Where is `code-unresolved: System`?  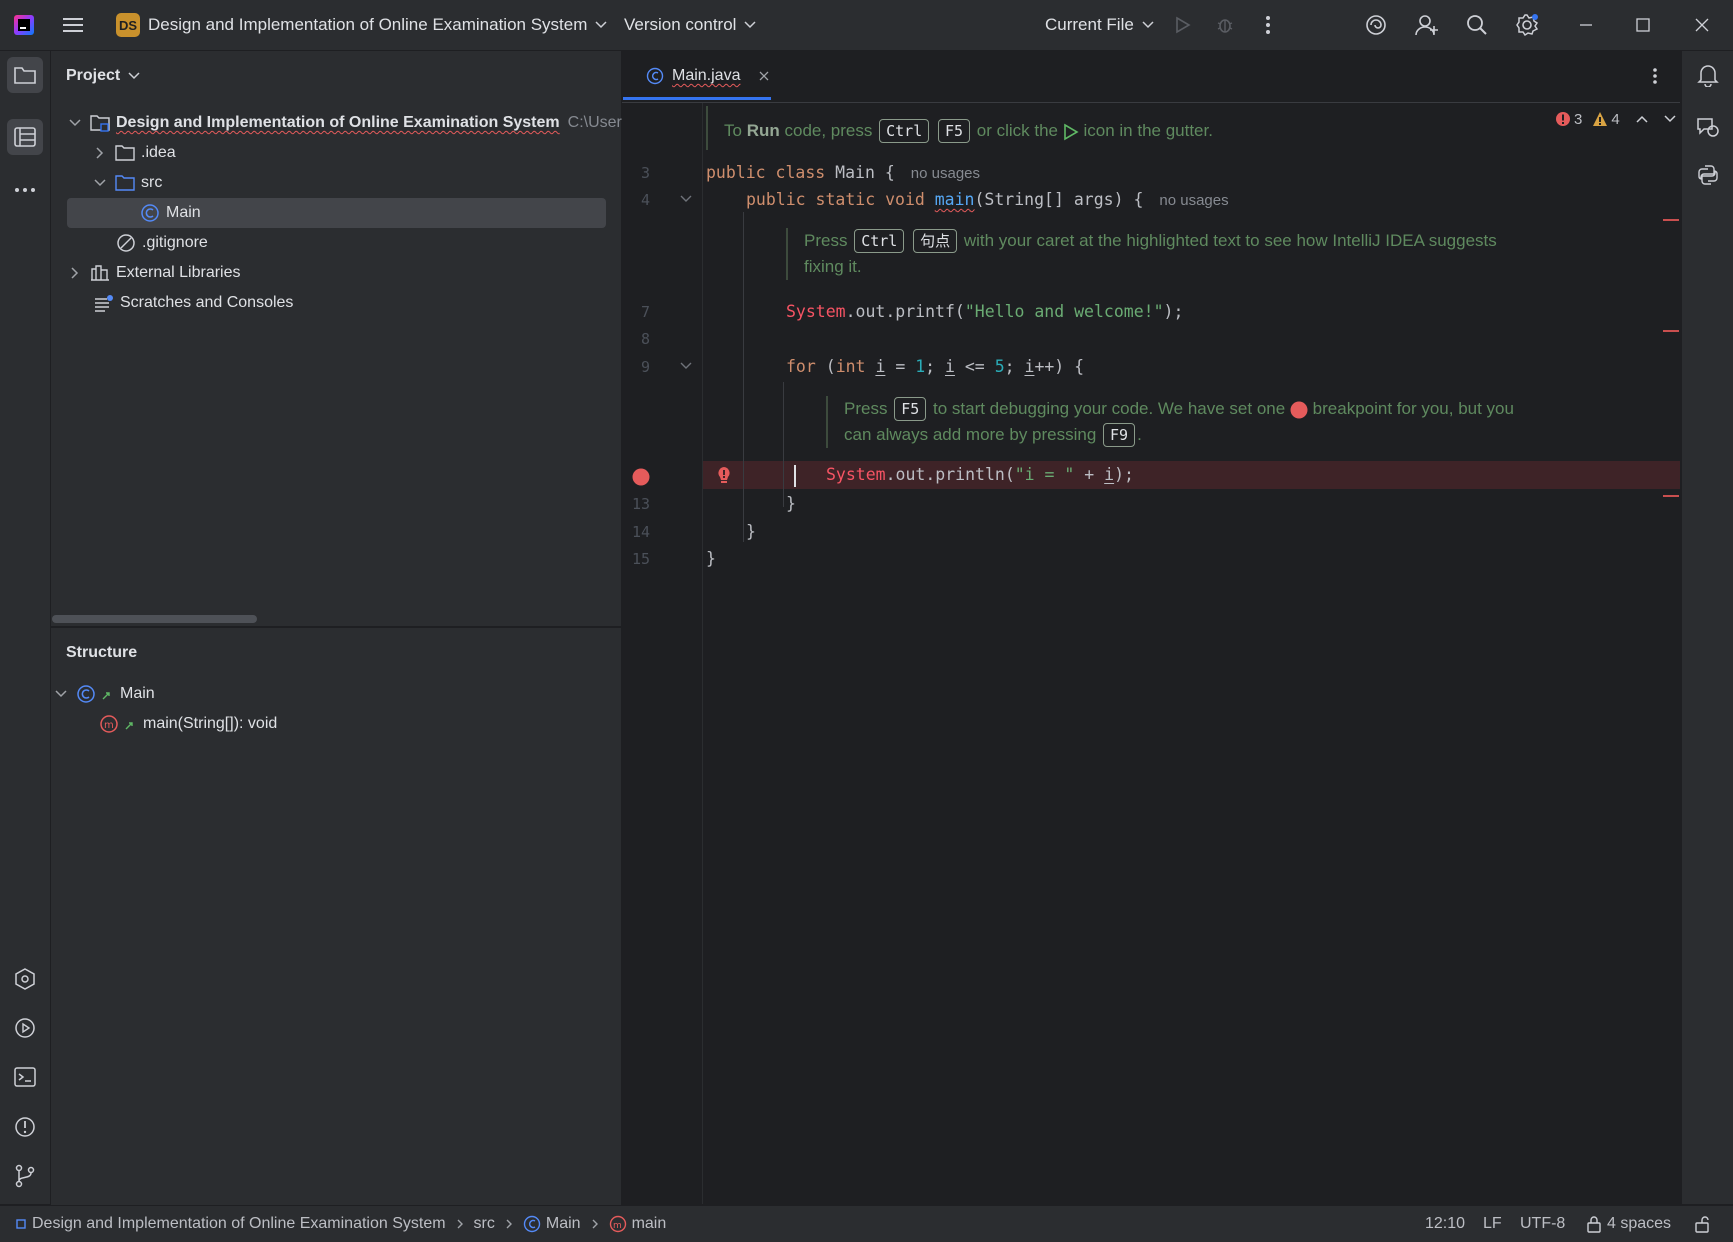
code-unresolved: System is located at coordinates (816, 311).